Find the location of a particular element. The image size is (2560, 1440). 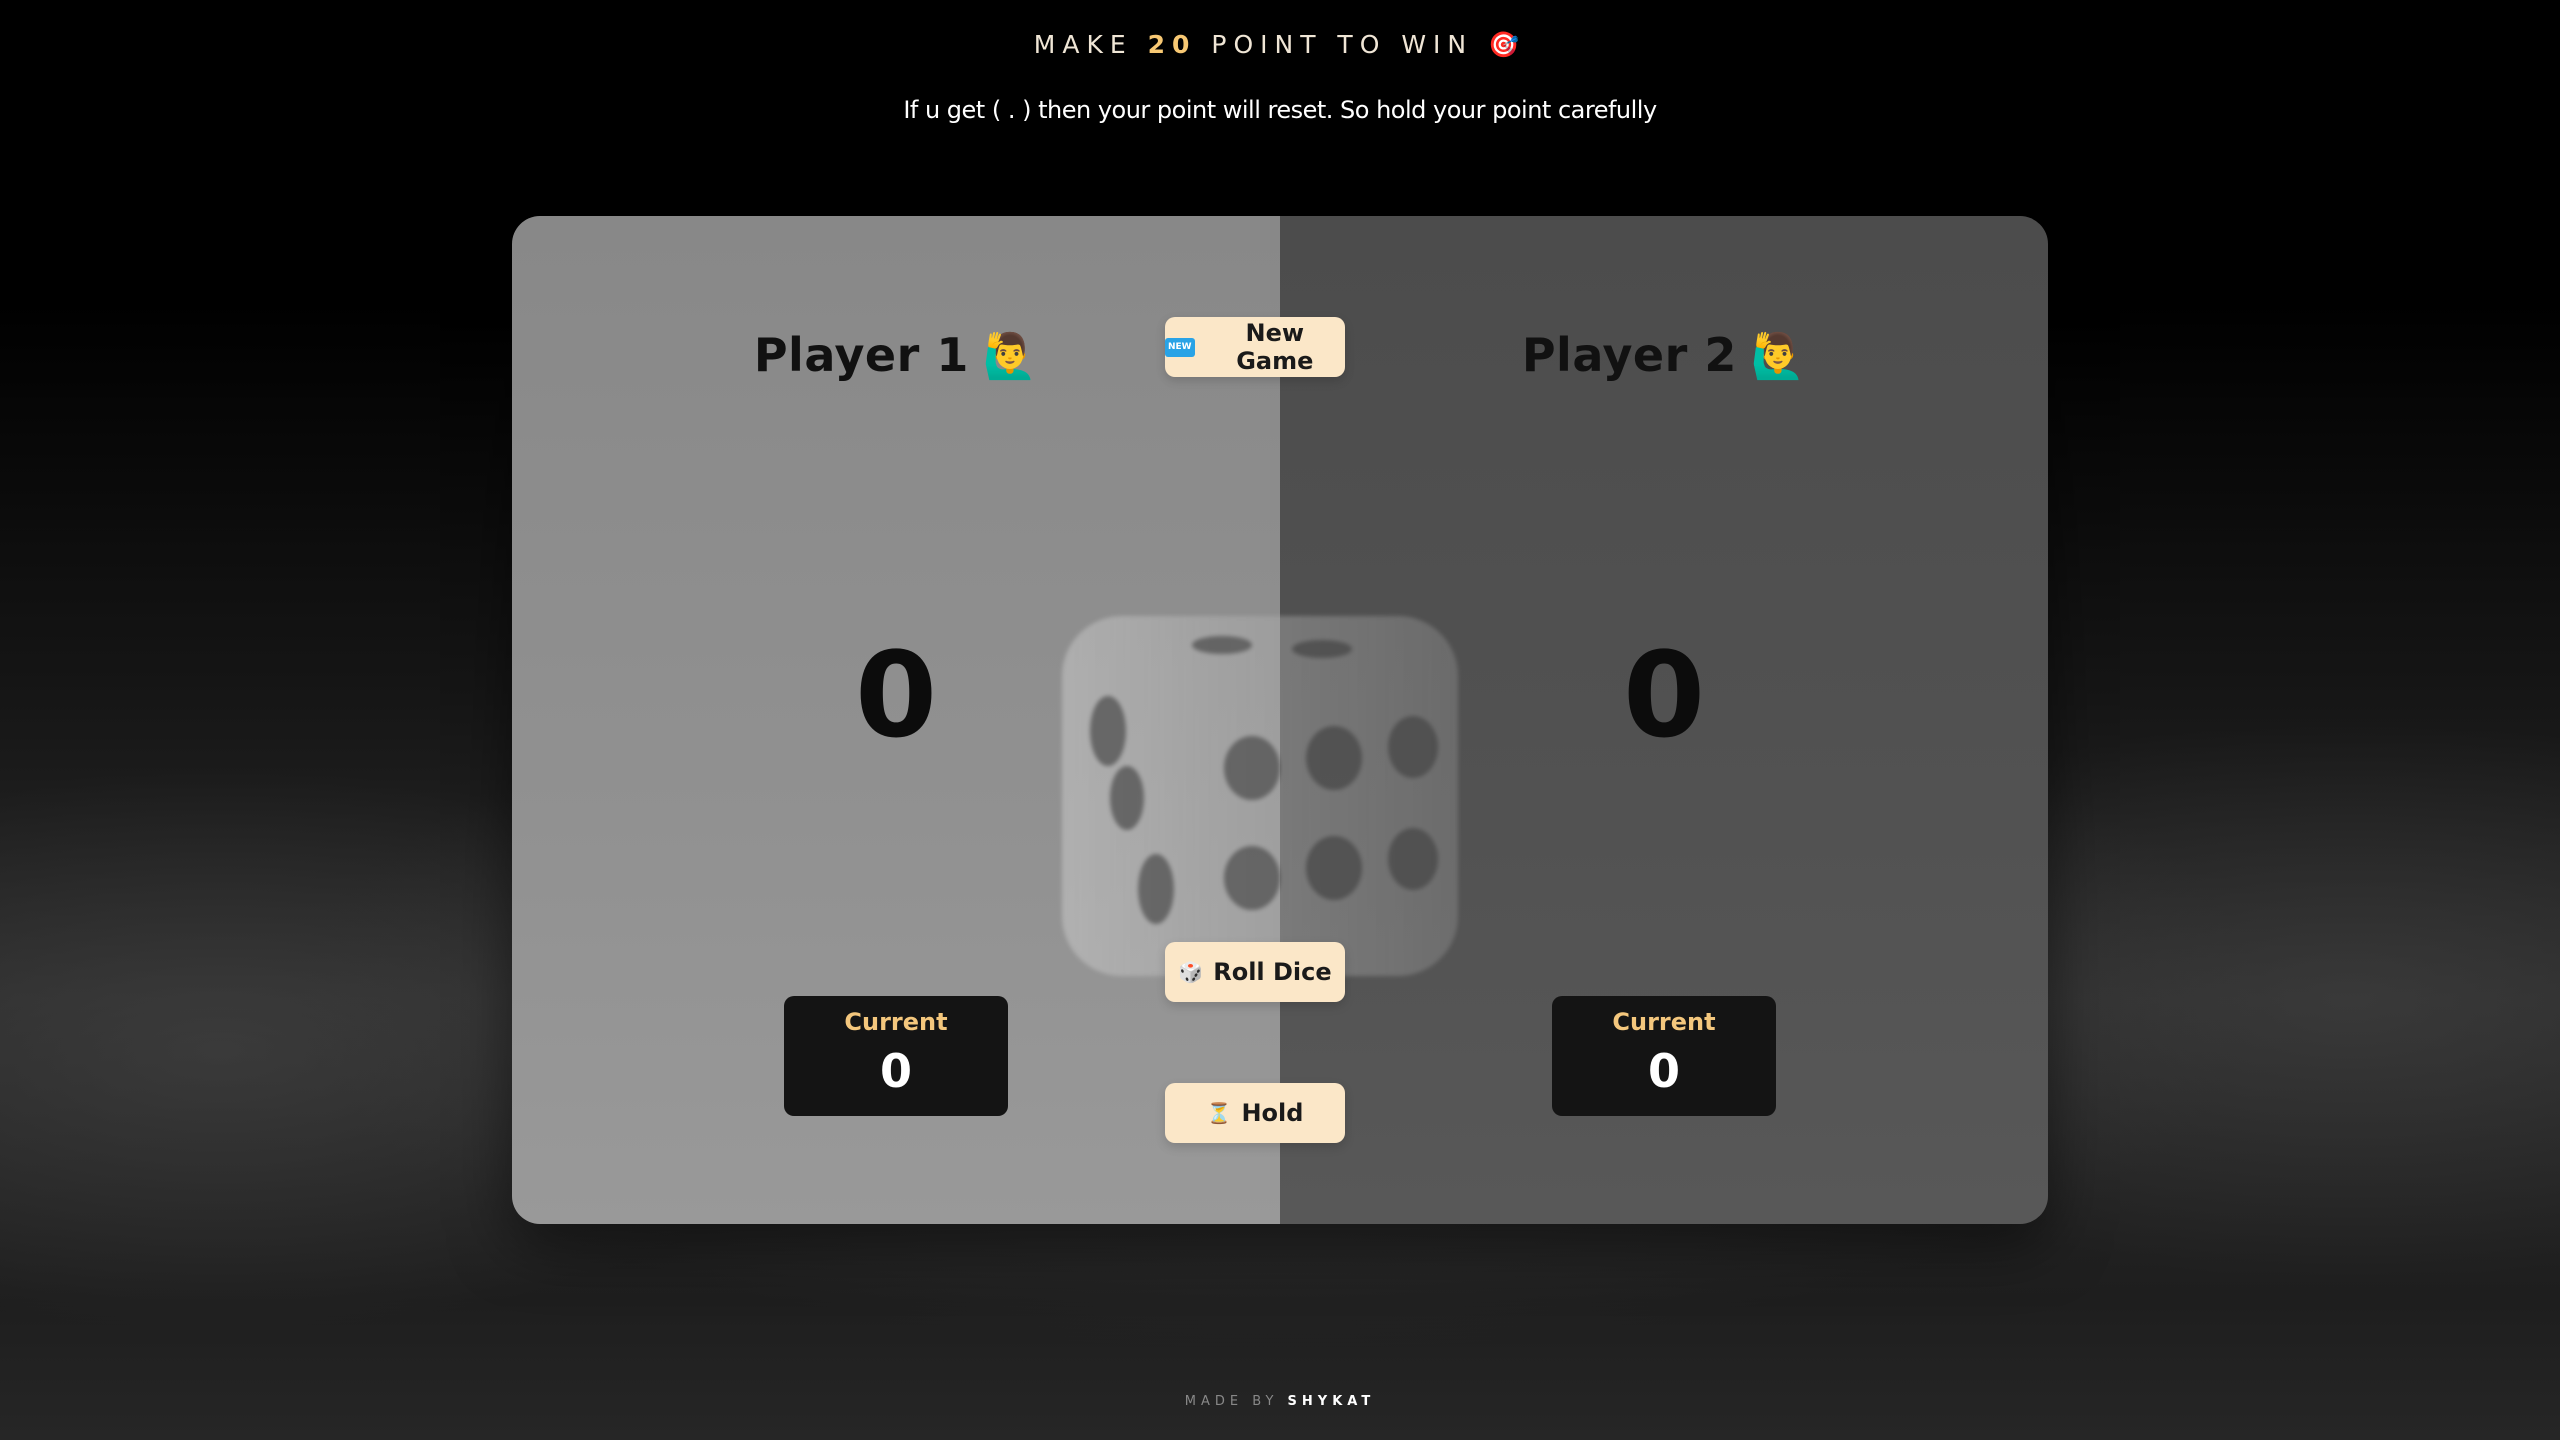

roll-dice-button: 🎲 Roll Dice is located at coordinates (1255, 972).